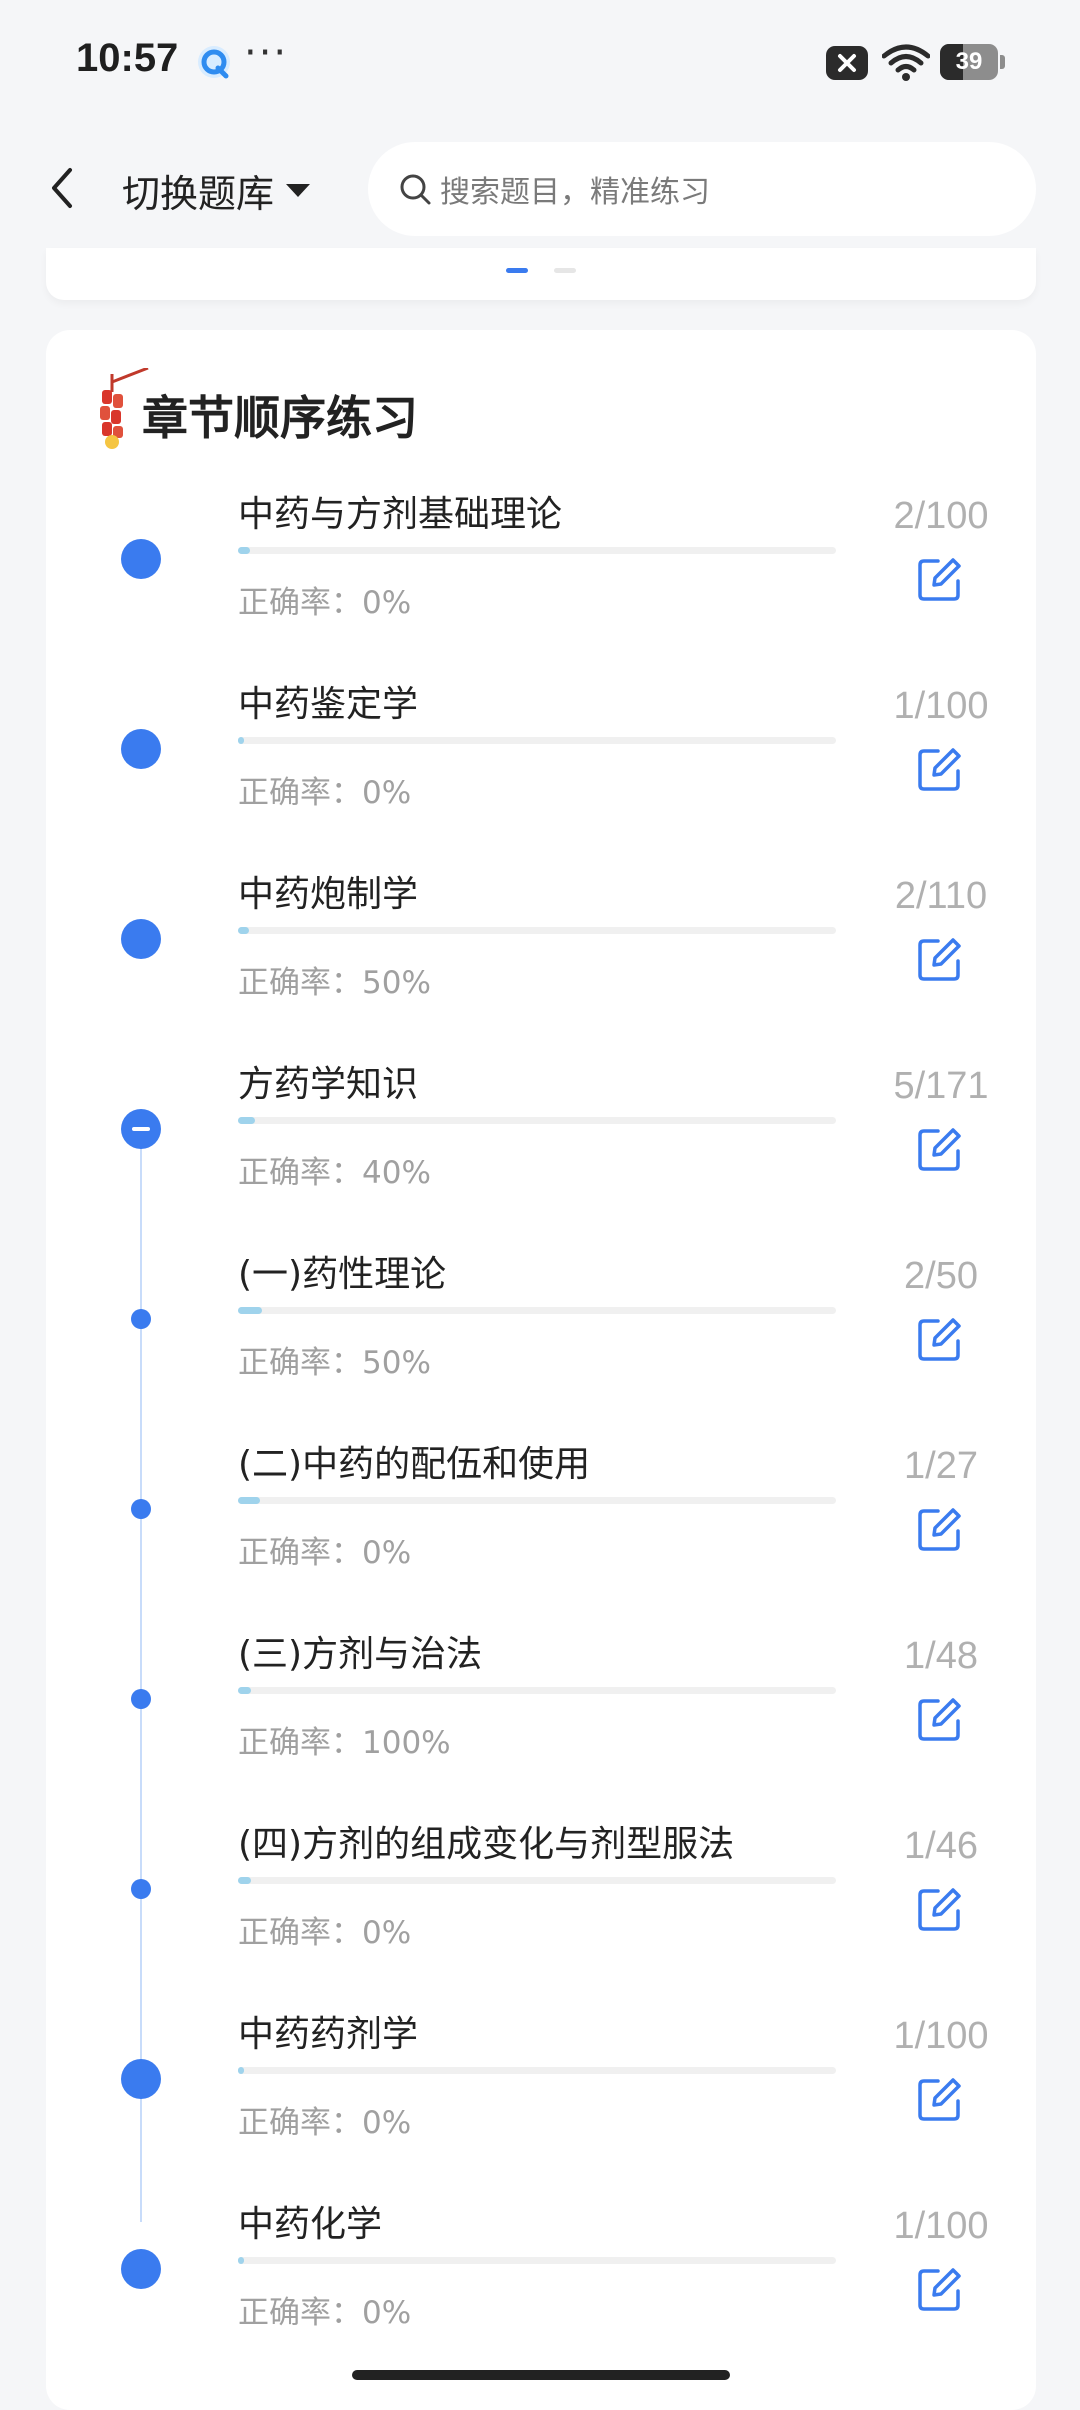  I want to click on chapter-title: (二)中药的配伍和使用, so click(414, 1464).